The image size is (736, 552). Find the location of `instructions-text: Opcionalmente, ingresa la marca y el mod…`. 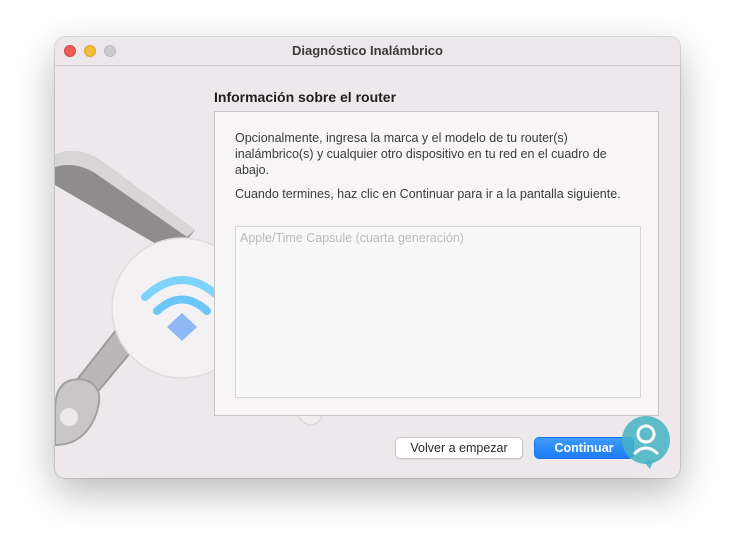

instructions-text: Opcionalmente, ingresa la marca y el mod… is located at coordinates (421, 154).